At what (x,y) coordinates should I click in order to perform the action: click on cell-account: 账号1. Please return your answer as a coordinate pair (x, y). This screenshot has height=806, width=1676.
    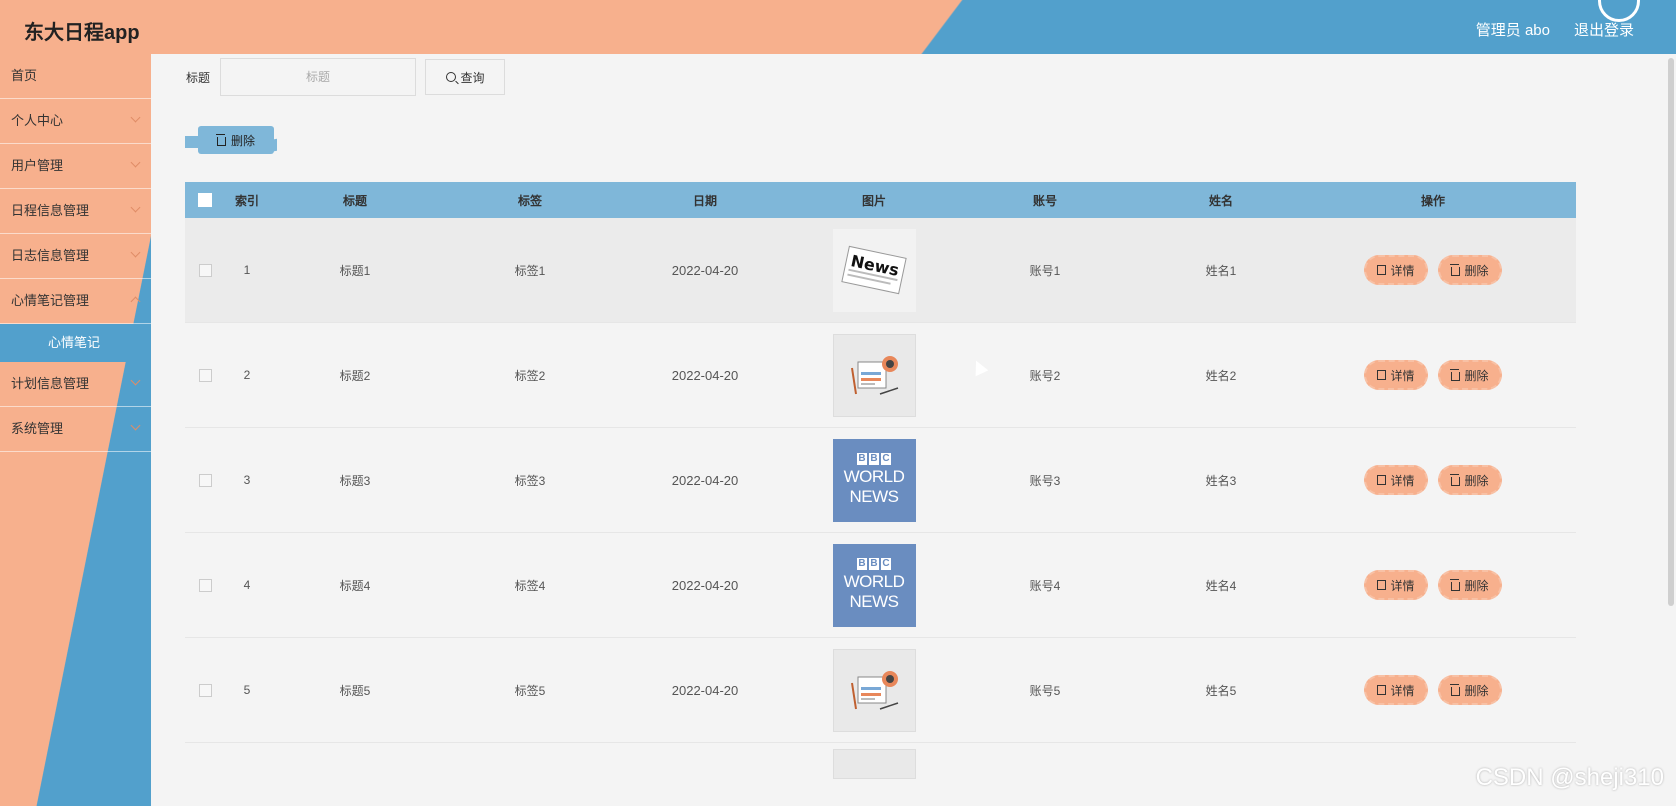
    Looking at the image, I should click on (1045, 270).